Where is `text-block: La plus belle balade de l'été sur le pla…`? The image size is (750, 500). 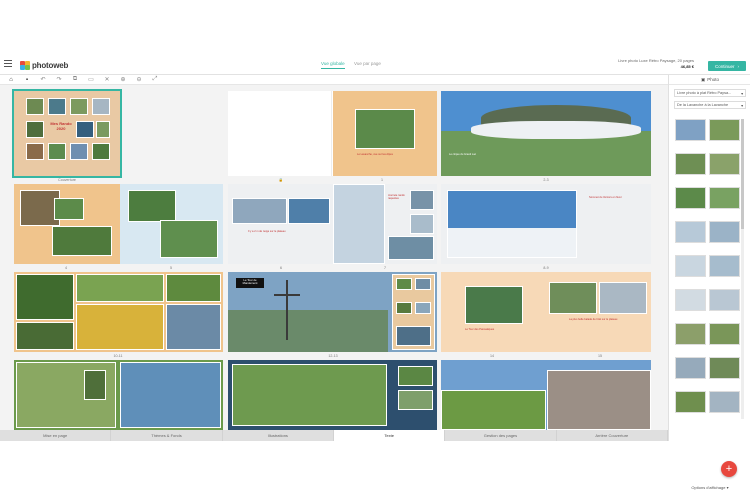 text-block: La plus belle balade de l'été sur le pla… is located at coordinates (599, 319).